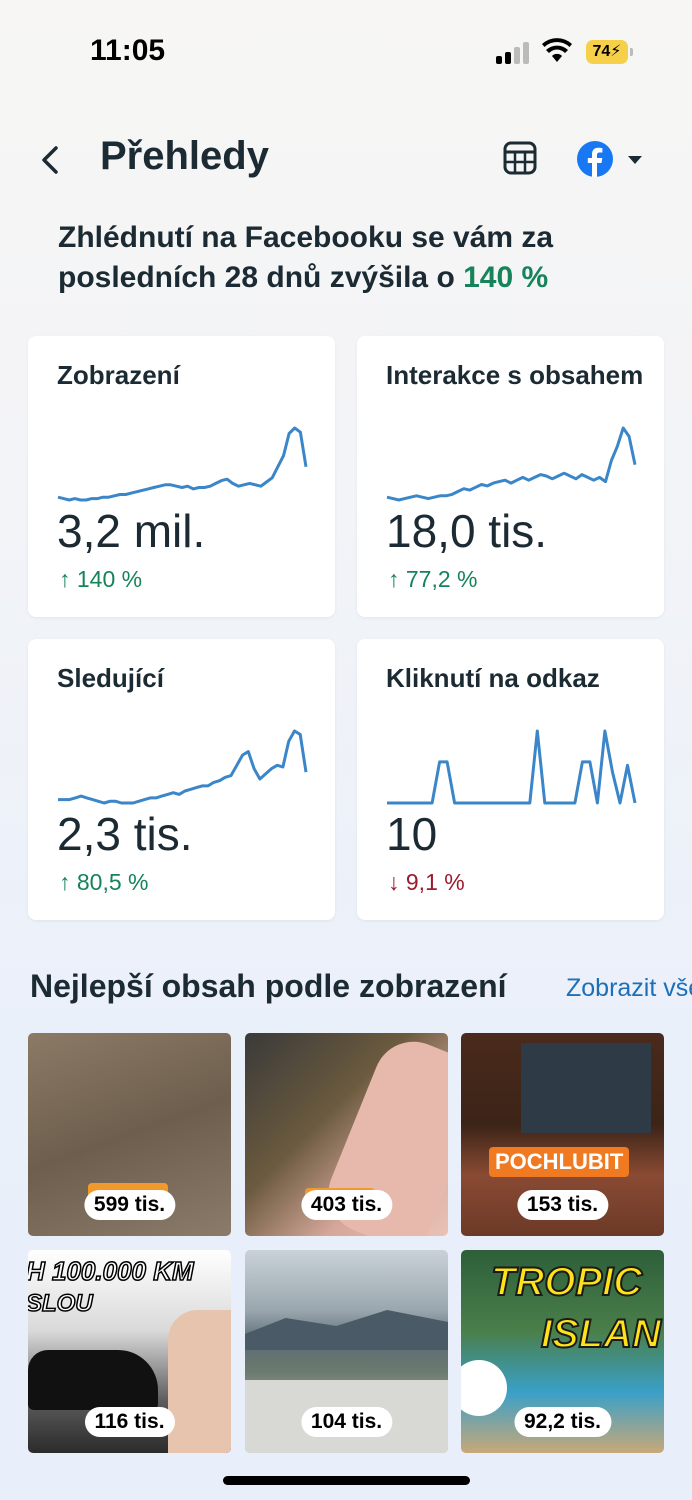  Describe the element at coordinates (515, 375) in the screenshot. I see `metric-title: Interakce s obsahem` at that location.